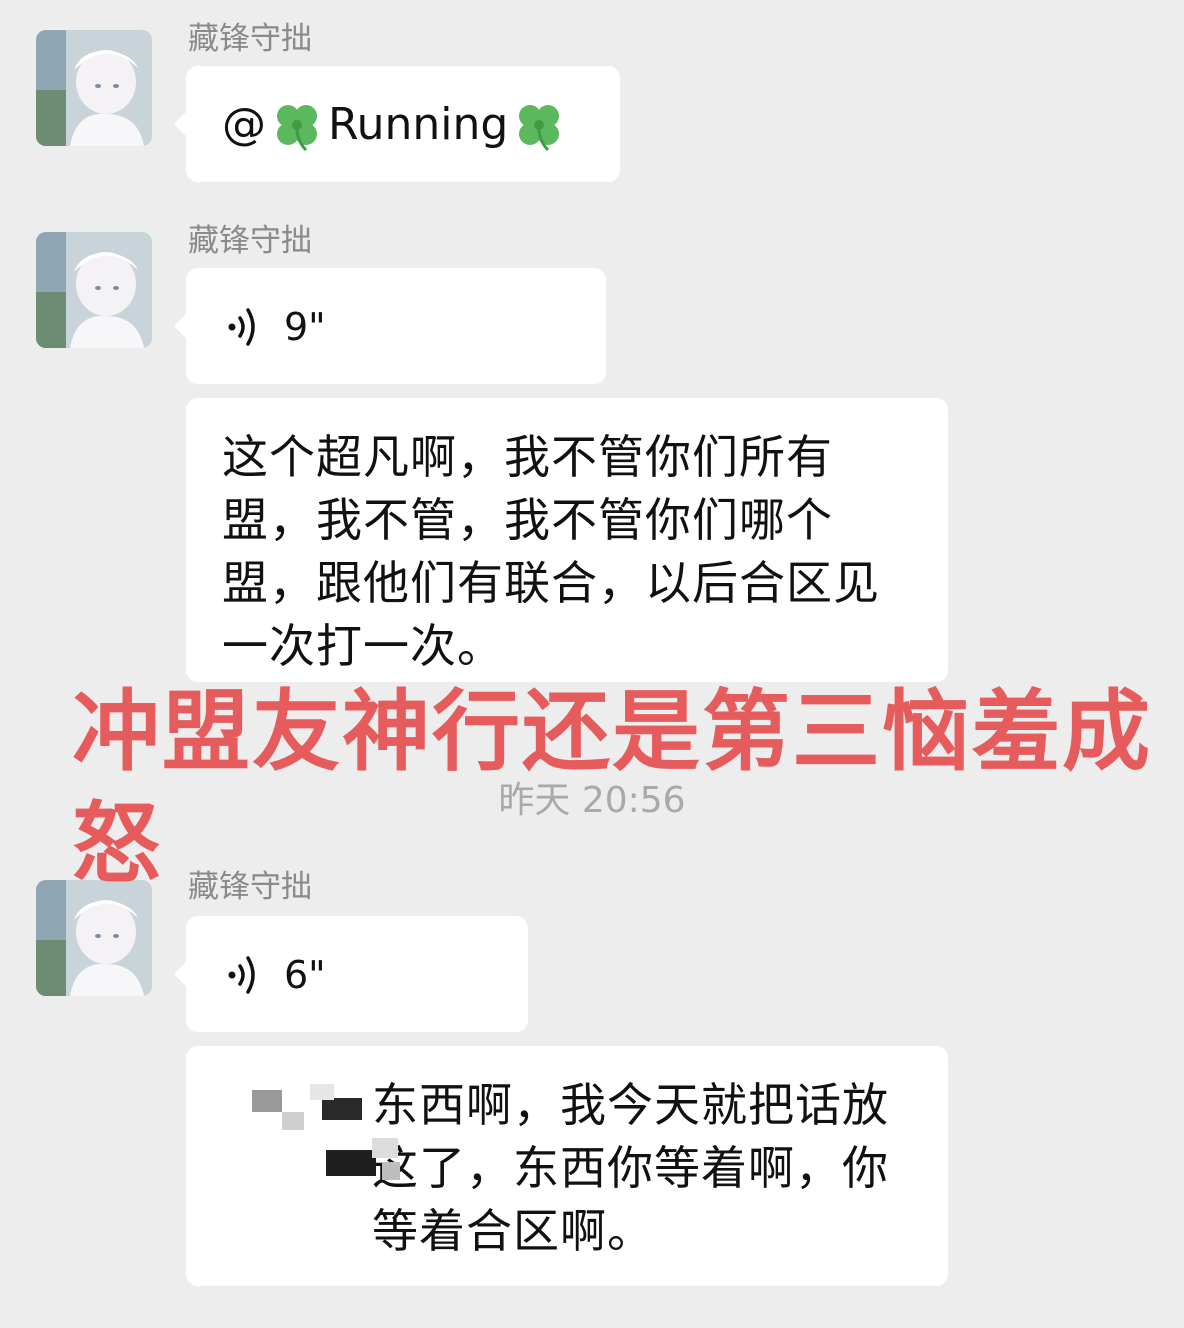  Describe the element at coordinates (351, 974) in the screenshot. I see `voice-message-bubble: 6"` at that location.